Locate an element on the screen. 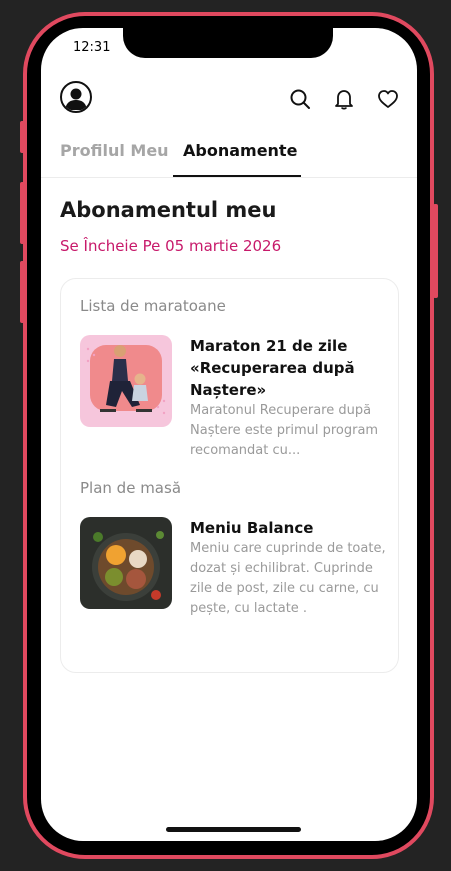  subscription-end-date: Se Încheie Pe 05 martie 2026 is located at coordinates (171, 246).